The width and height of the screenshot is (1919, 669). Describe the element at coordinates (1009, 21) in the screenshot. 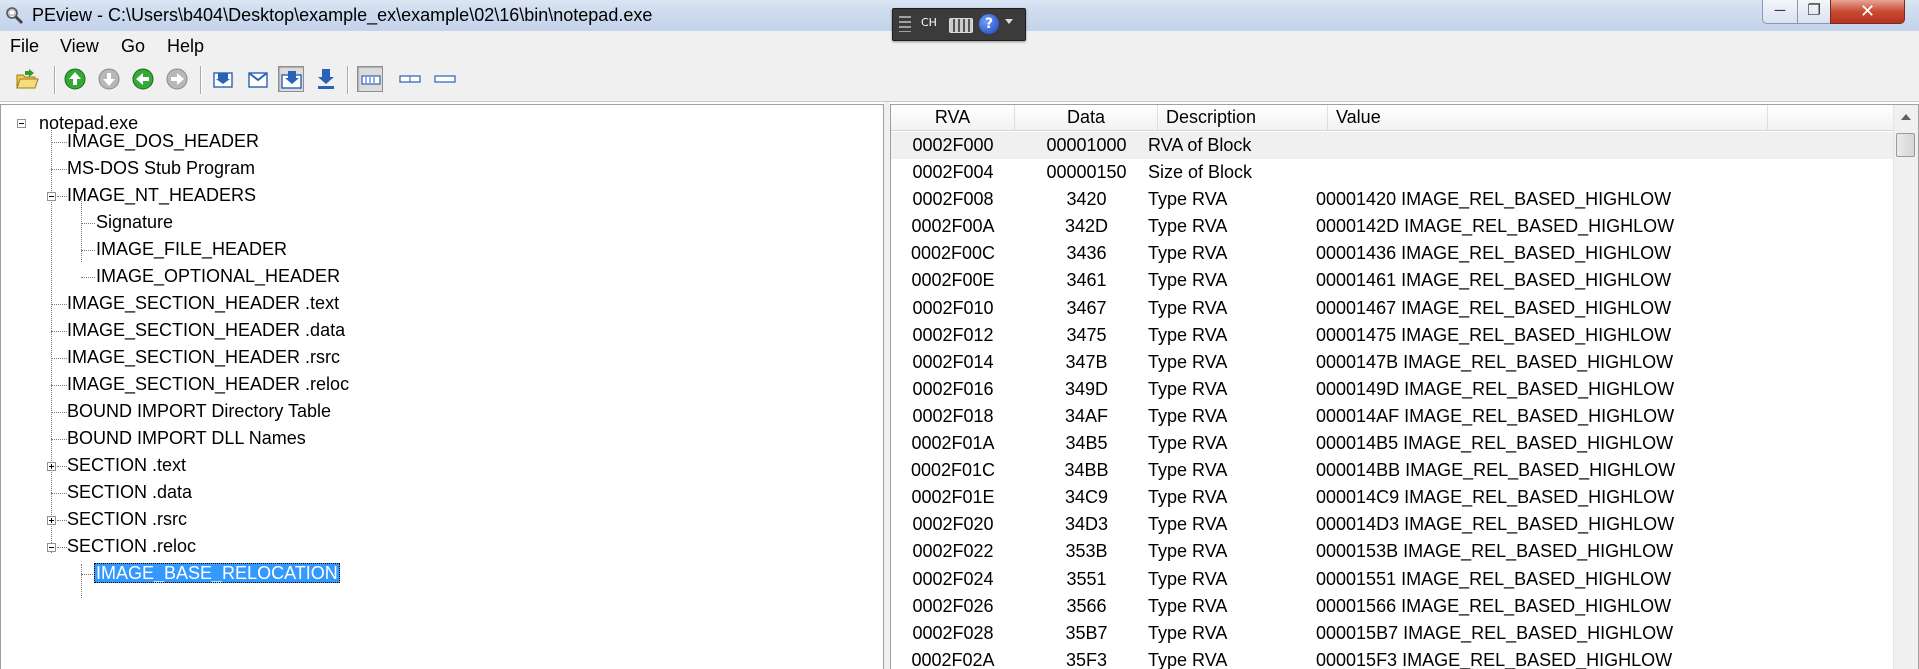

I see `chevron-down-icon` at that location.